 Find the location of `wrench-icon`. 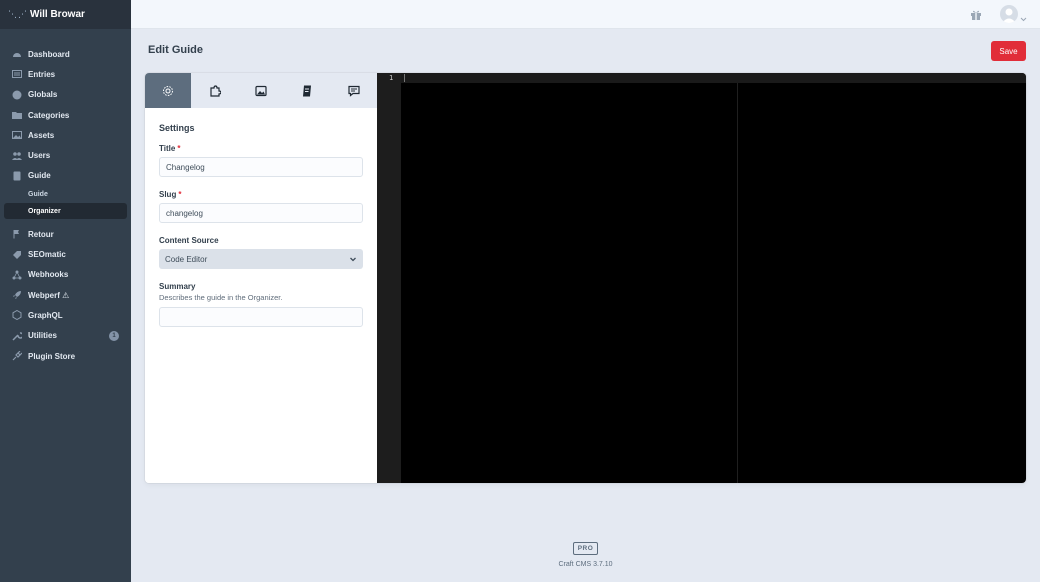

wrench-icon is located at coordinates (17, 336).